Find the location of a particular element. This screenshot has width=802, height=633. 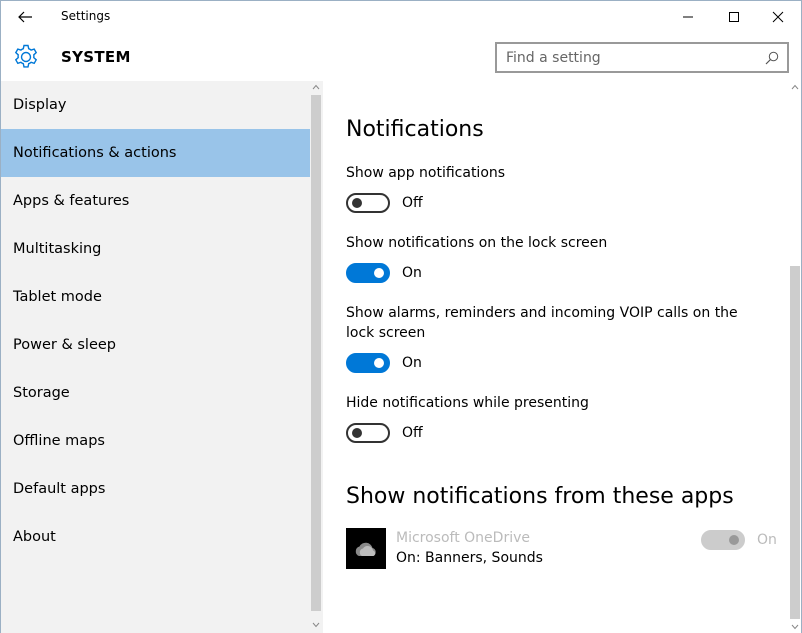

cloud-icon is located at coordinates (365, 549).